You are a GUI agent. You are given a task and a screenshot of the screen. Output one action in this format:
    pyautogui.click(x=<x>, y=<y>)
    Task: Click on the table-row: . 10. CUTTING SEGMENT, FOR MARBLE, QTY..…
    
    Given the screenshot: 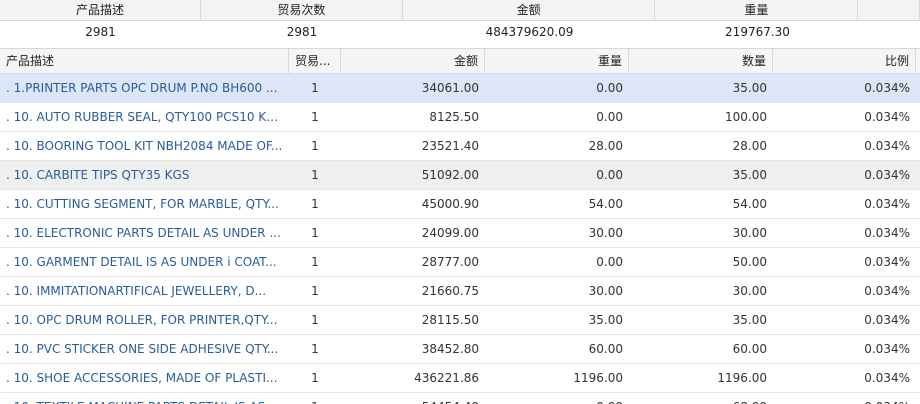 What is the action you would take?
    pyautogui.click(x=460, y=204)
    